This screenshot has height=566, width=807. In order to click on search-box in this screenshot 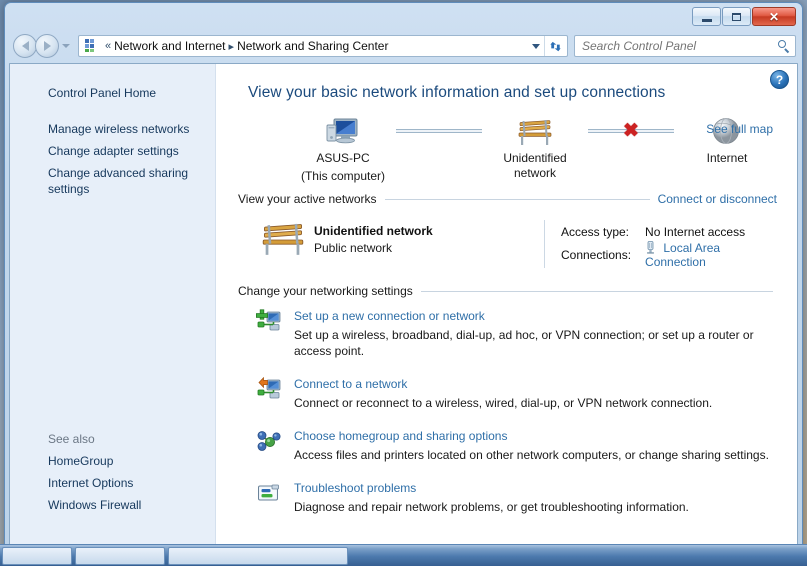, I will do `click(685, 46)`.